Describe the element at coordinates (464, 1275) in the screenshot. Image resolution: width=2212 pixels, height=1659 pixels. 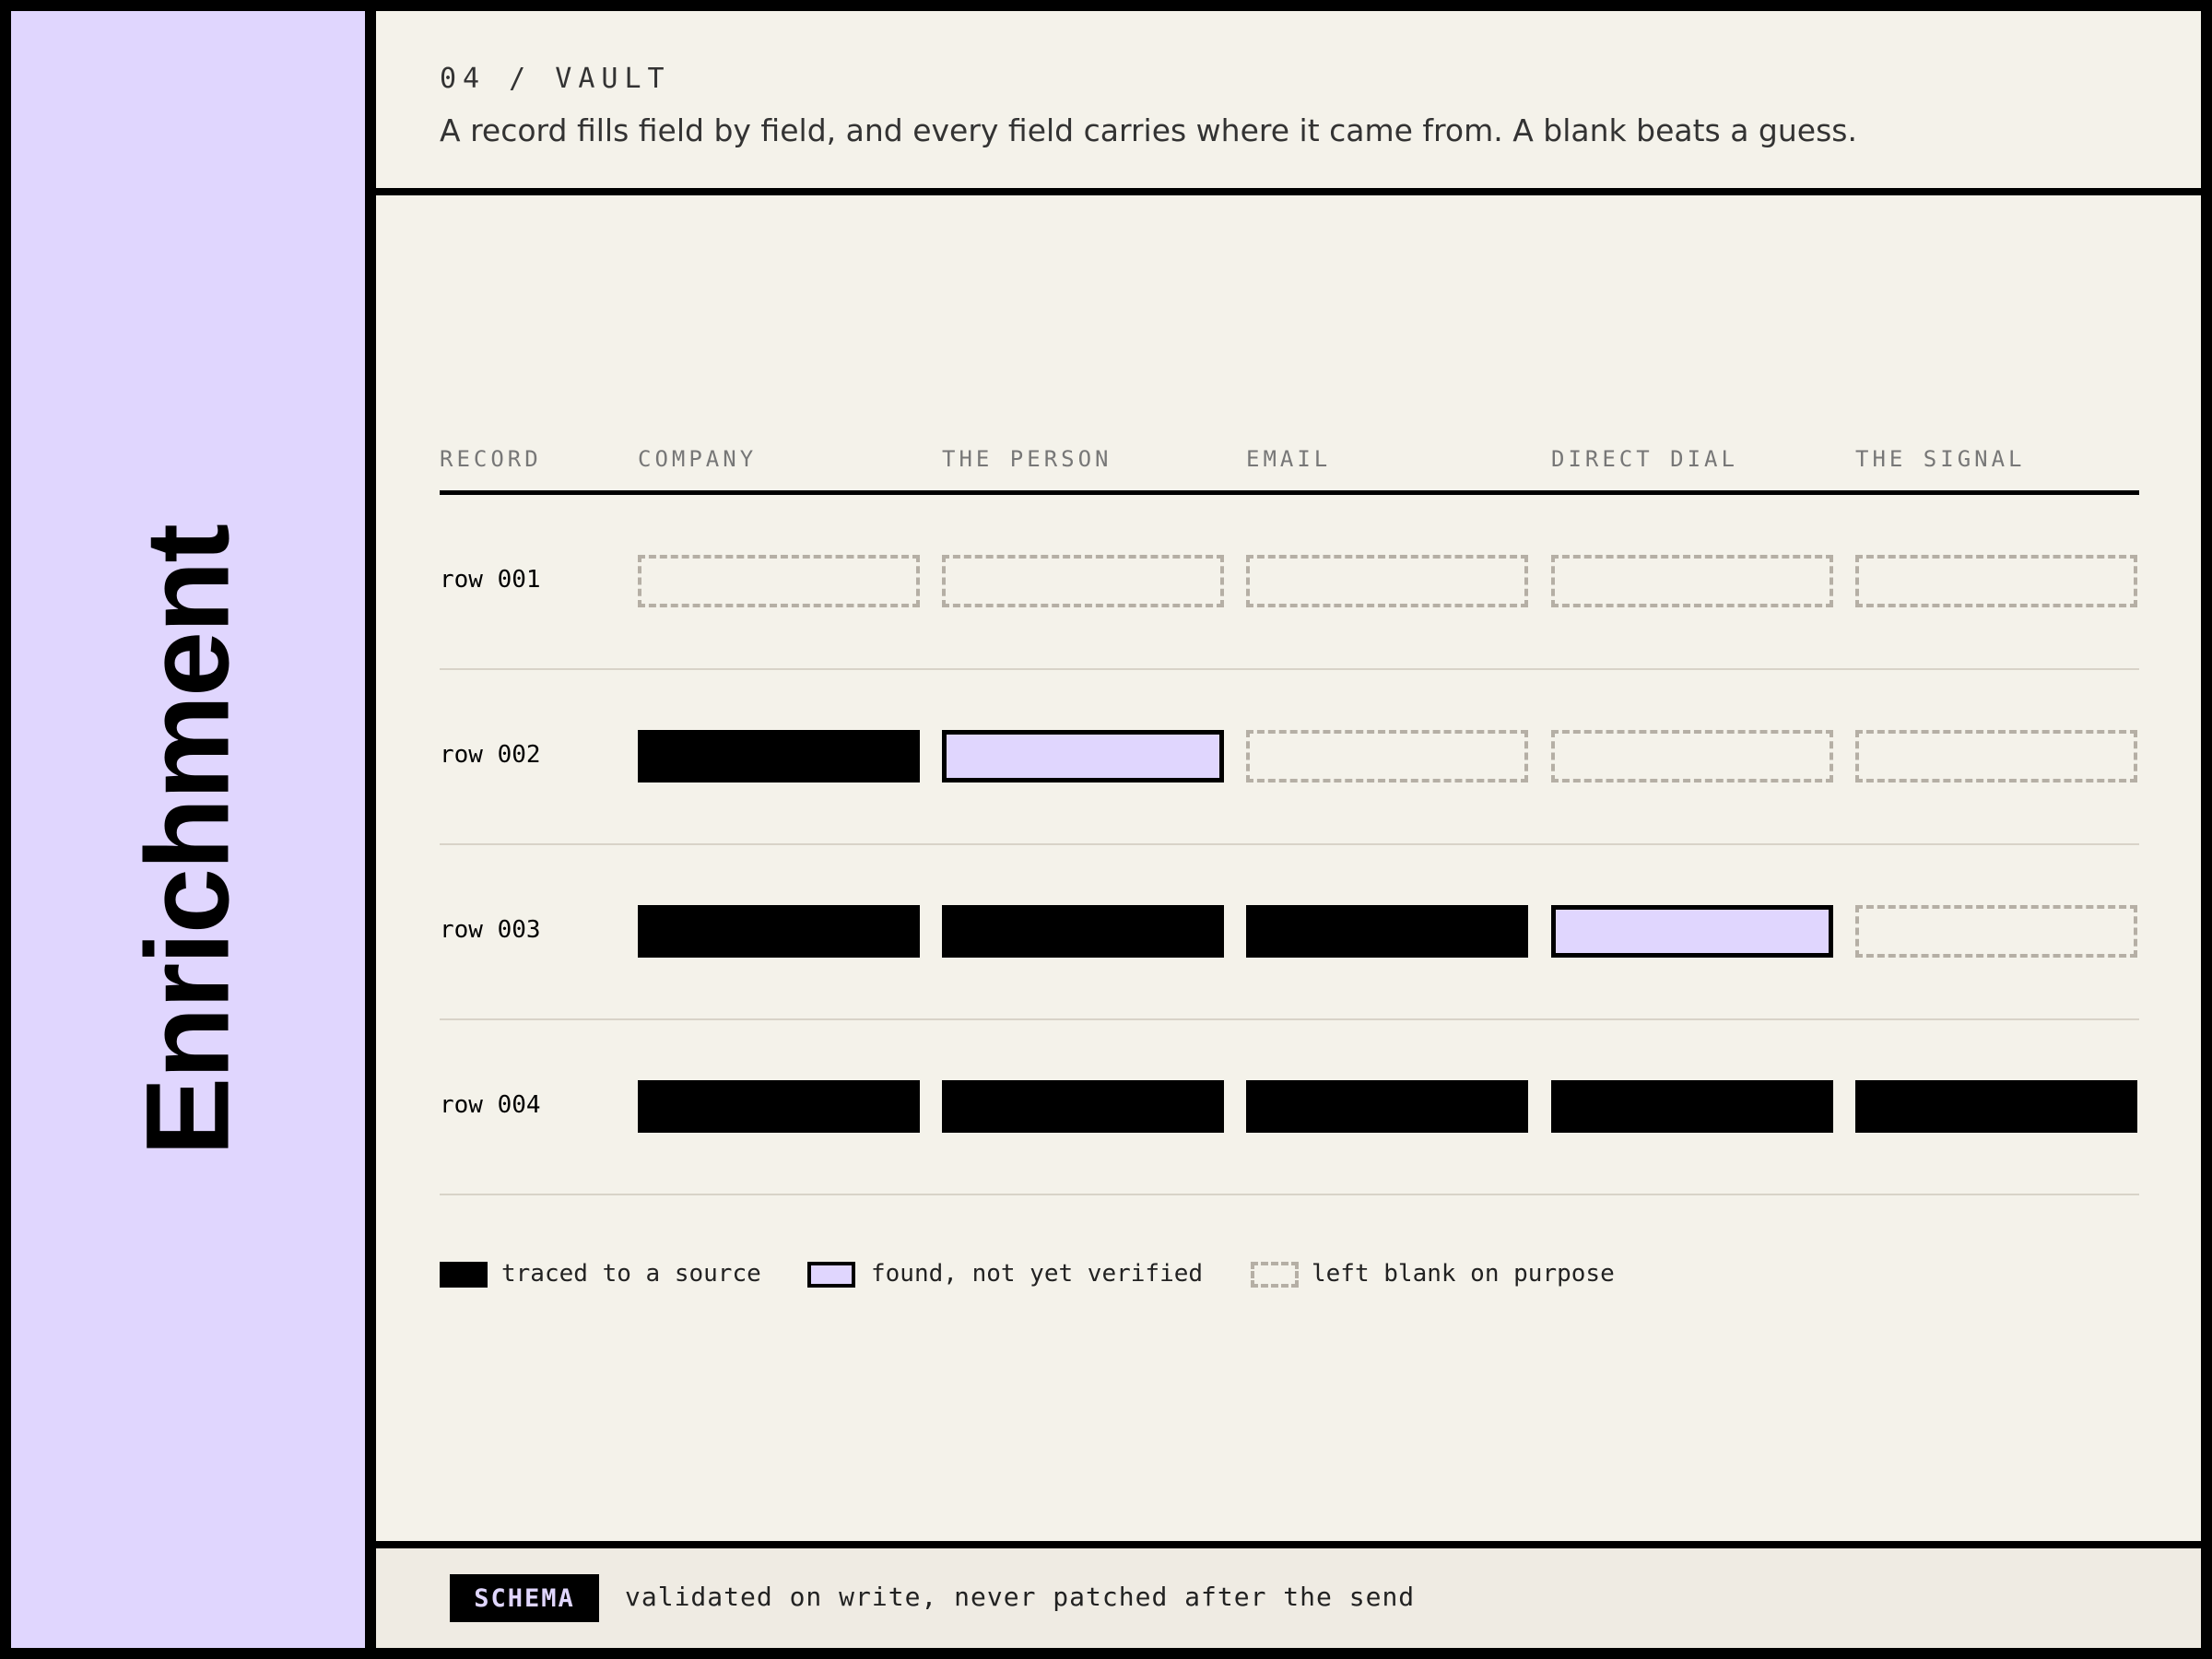
I see `legend-swatch-traced` at that location.